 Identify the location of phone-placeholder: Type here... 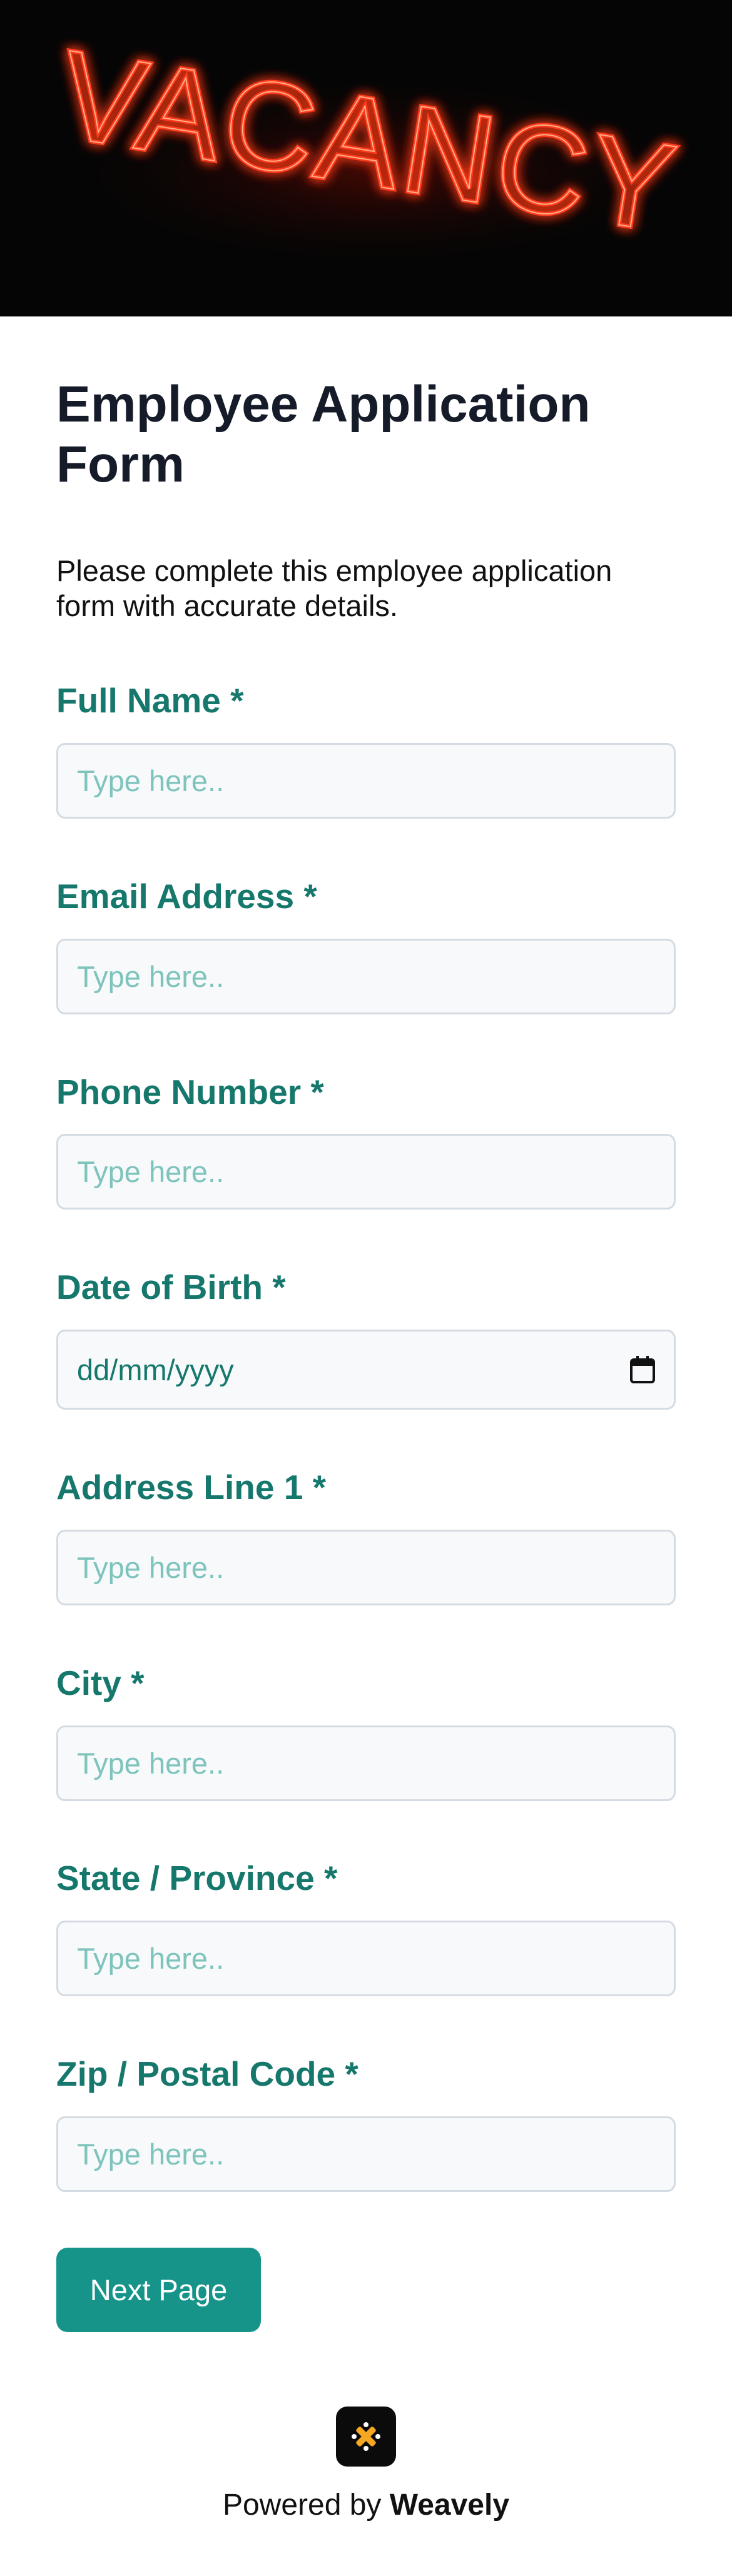
(151, 1172).